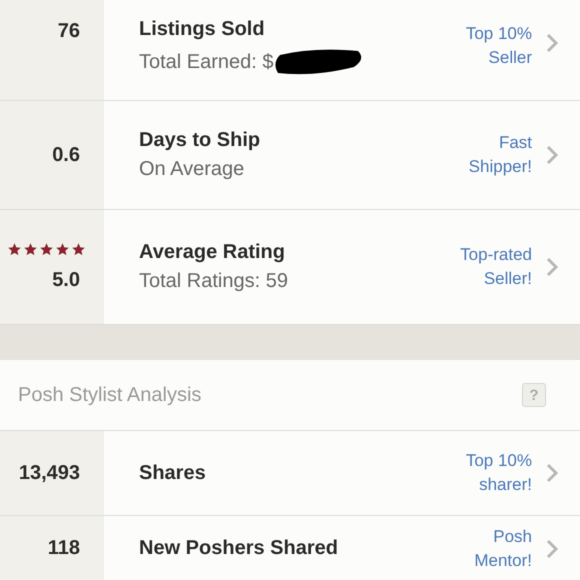 The height and width of the screenshot is (580, 580). Describe the element at coordinates (66, 155) in the screenshot. I see `stat-value: 0.6` at that location.